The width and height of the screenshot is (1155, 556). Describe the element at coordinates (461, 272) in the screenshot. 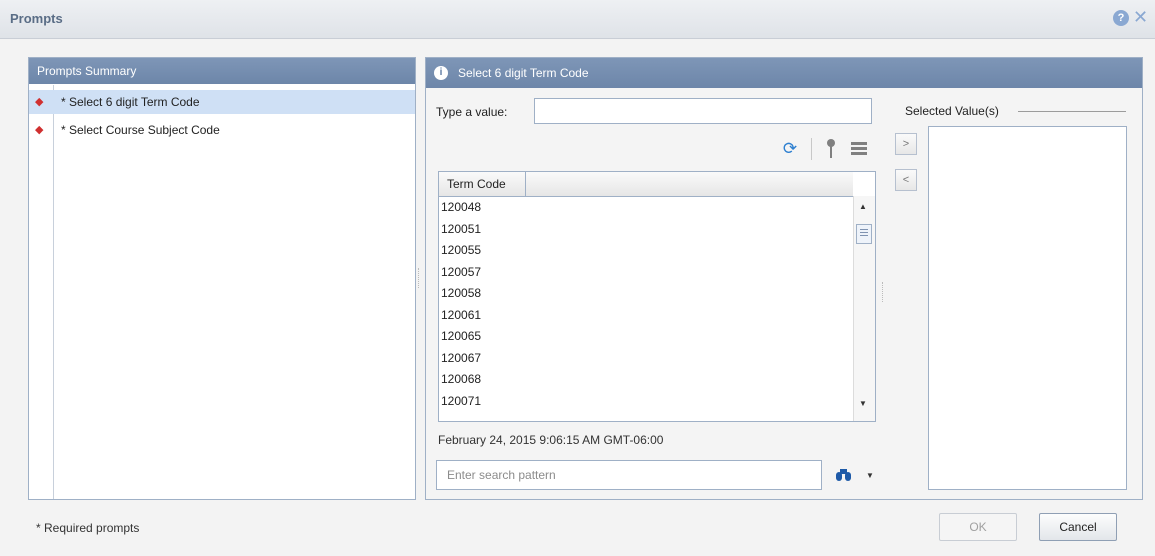

I see `list-item: 120057` at that location.